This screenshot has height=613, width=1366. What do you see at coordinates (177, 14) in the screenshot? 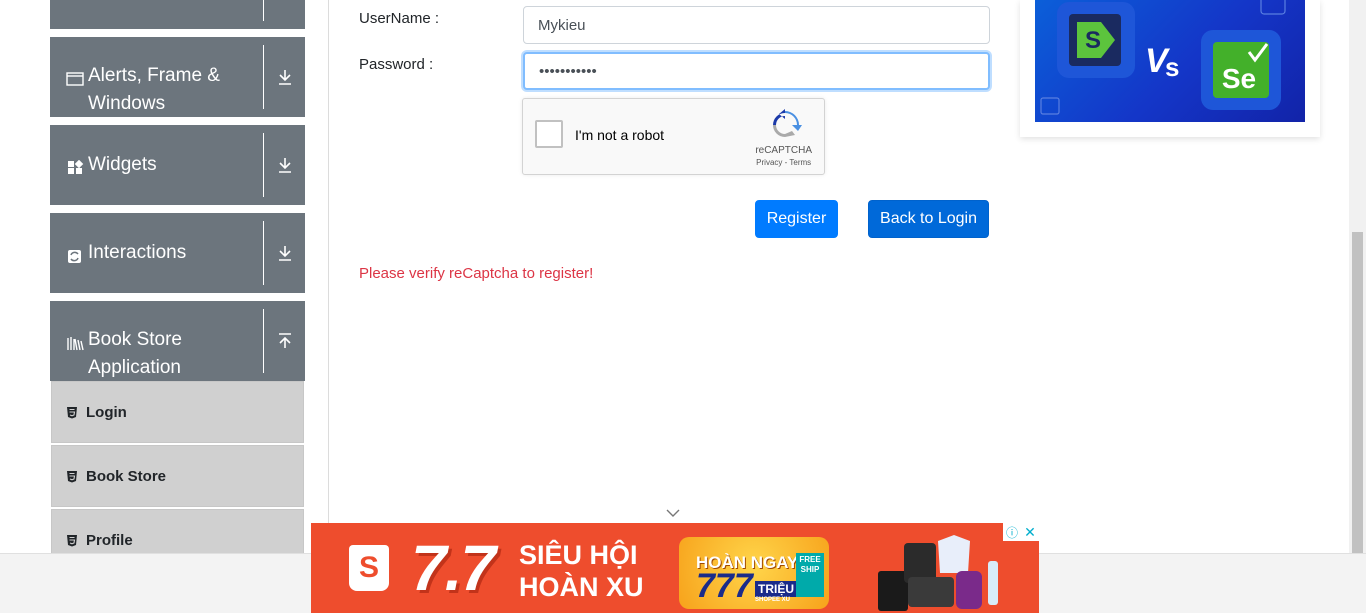
I see `sidebar-group-previous` at bounding box center [177, 14].